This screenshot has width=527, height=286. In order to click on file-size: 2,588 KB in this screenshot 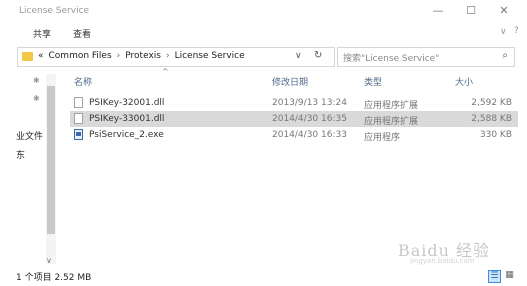, I will do `click(491, 119)`.